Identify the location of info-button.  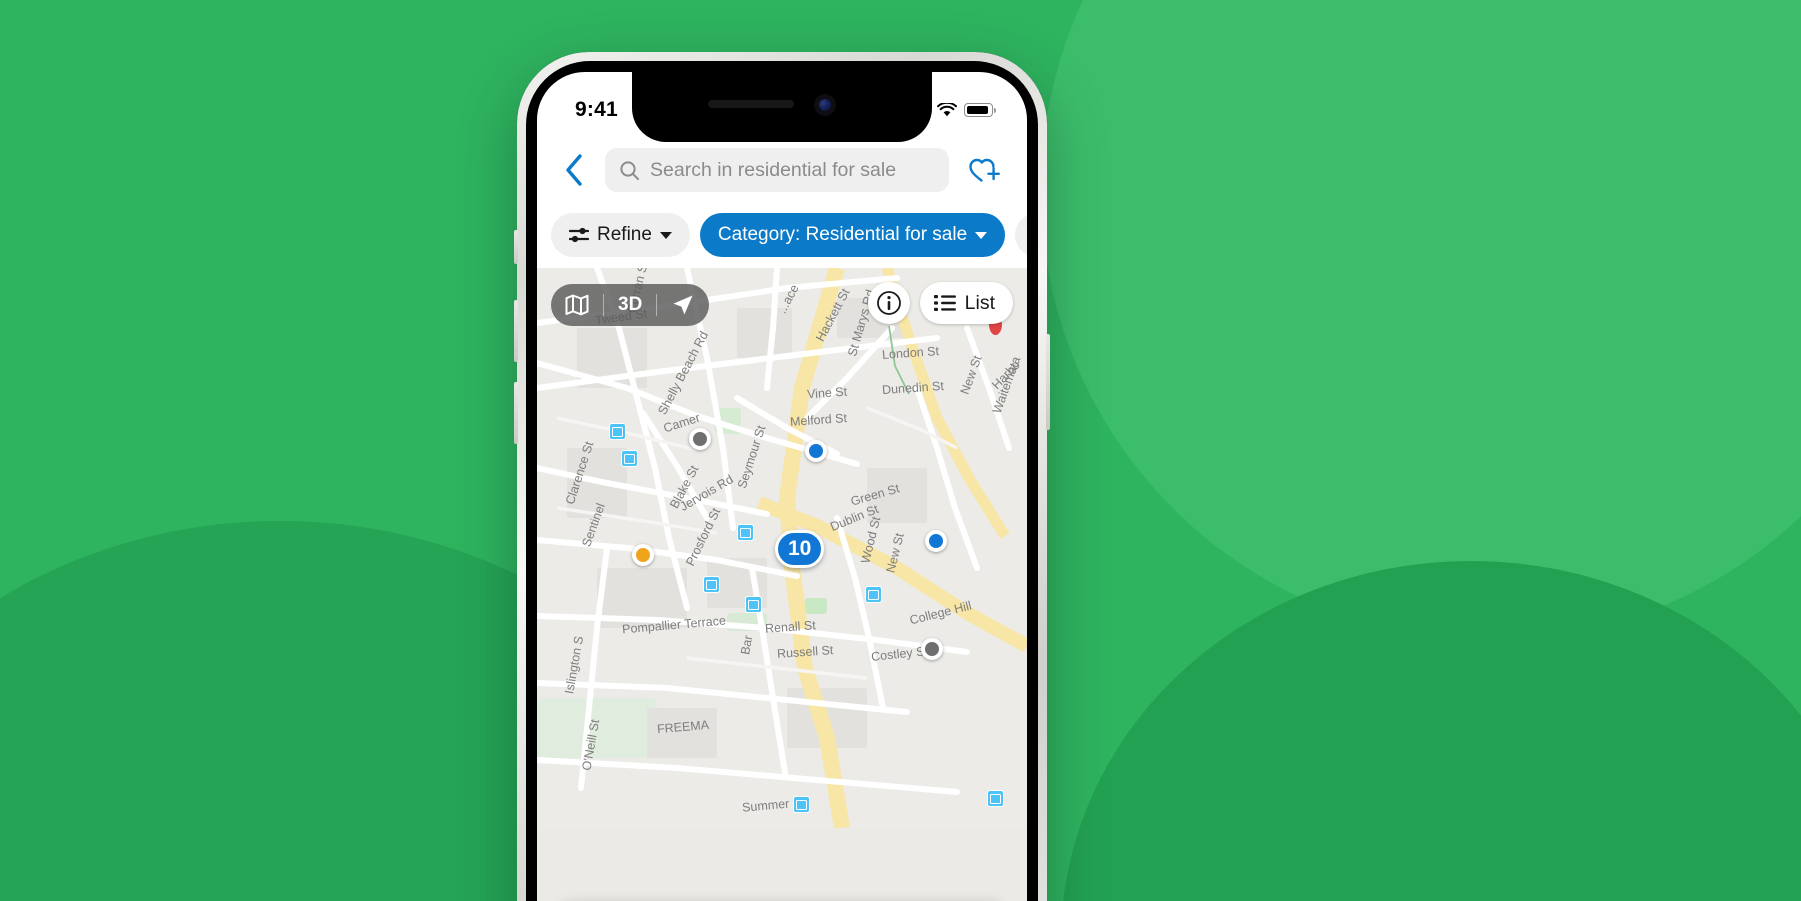
(888, 303).